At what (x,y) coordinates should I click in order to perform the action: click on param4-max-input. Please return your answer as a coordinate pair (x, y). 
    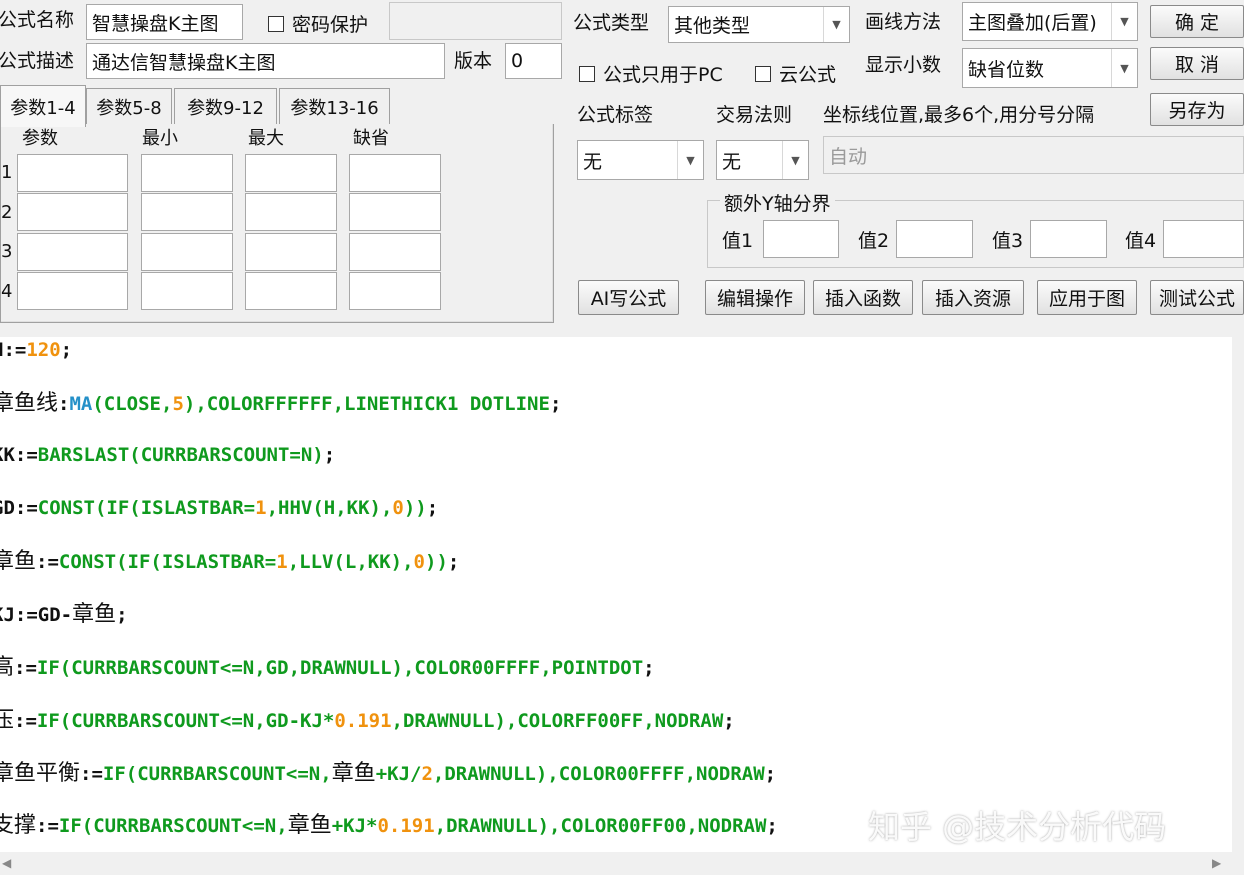
    Looking at the image, I should click on (291, 291).